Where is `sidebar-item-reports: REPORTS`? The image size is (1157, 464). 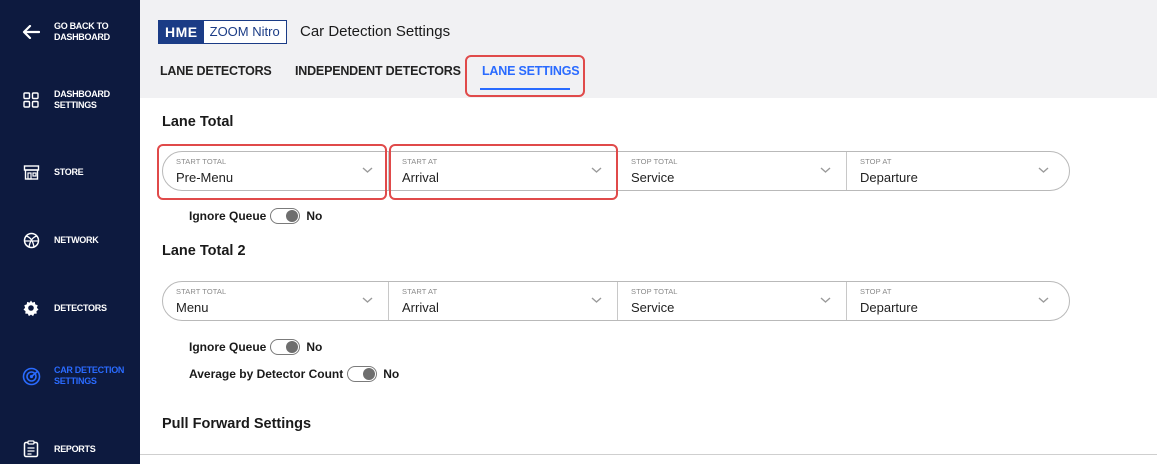 sidebar-item-reports: REPORTS is located at coordinates (70, 444).